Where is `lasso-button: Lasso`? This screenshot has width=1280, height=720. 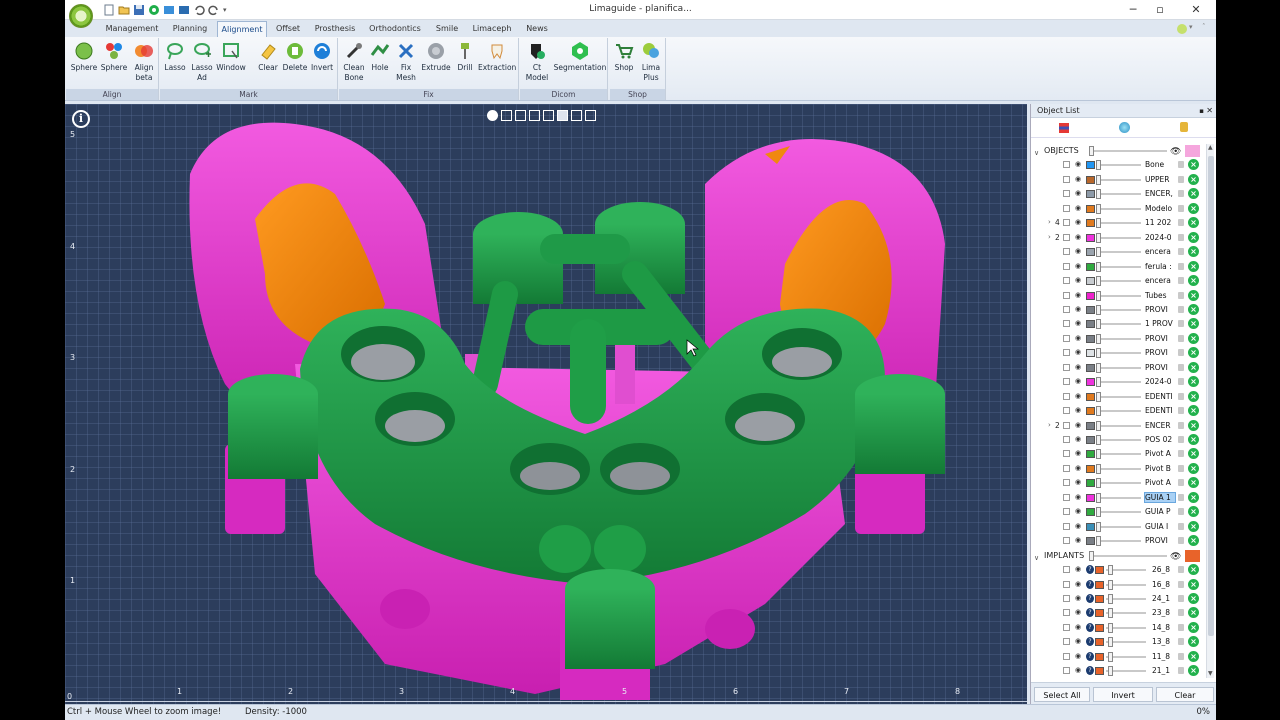
lasso-button: Lasso is located at coordinates (175, 57).